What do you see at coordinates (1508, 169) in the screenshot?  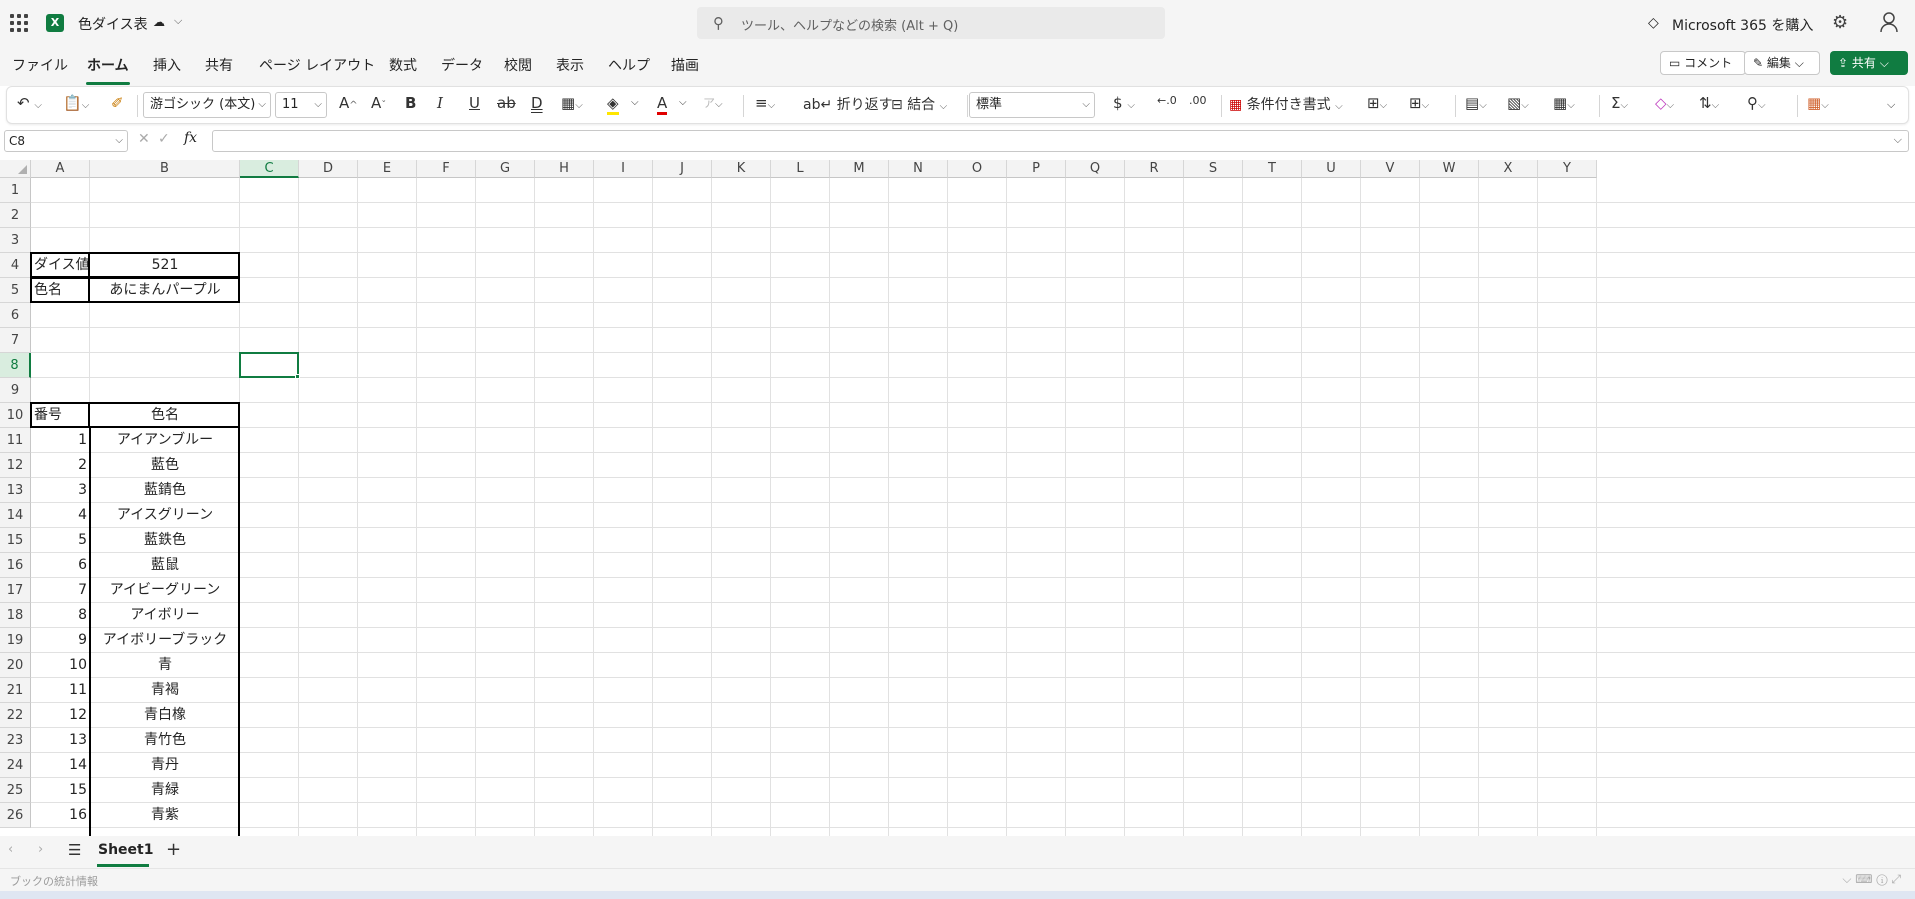 I see `column-header-x: X` at bounding box center [1508, 169].